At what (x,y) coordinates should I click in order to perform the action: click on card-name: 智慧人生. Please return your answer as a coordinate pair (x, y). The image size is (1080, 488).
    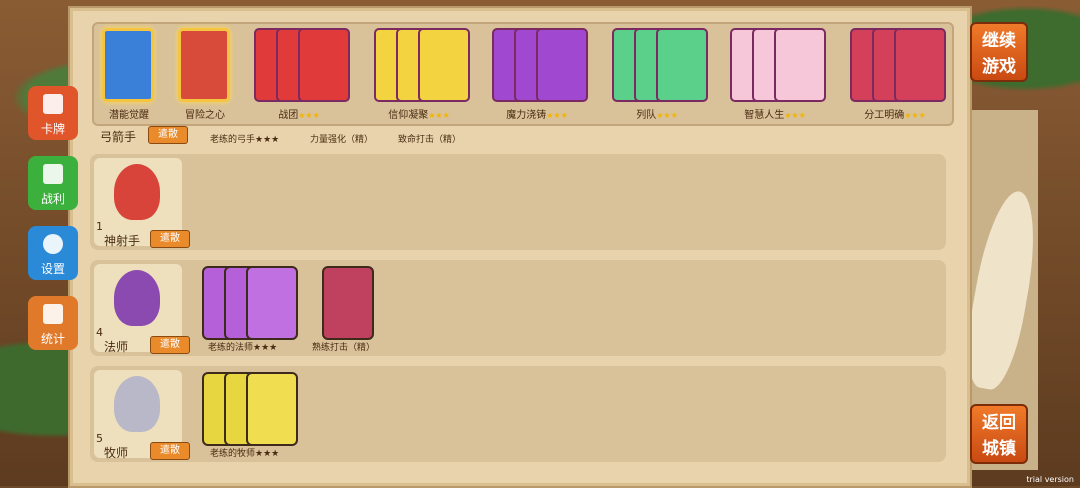
    Looking at the image, I should click on (764, 115).